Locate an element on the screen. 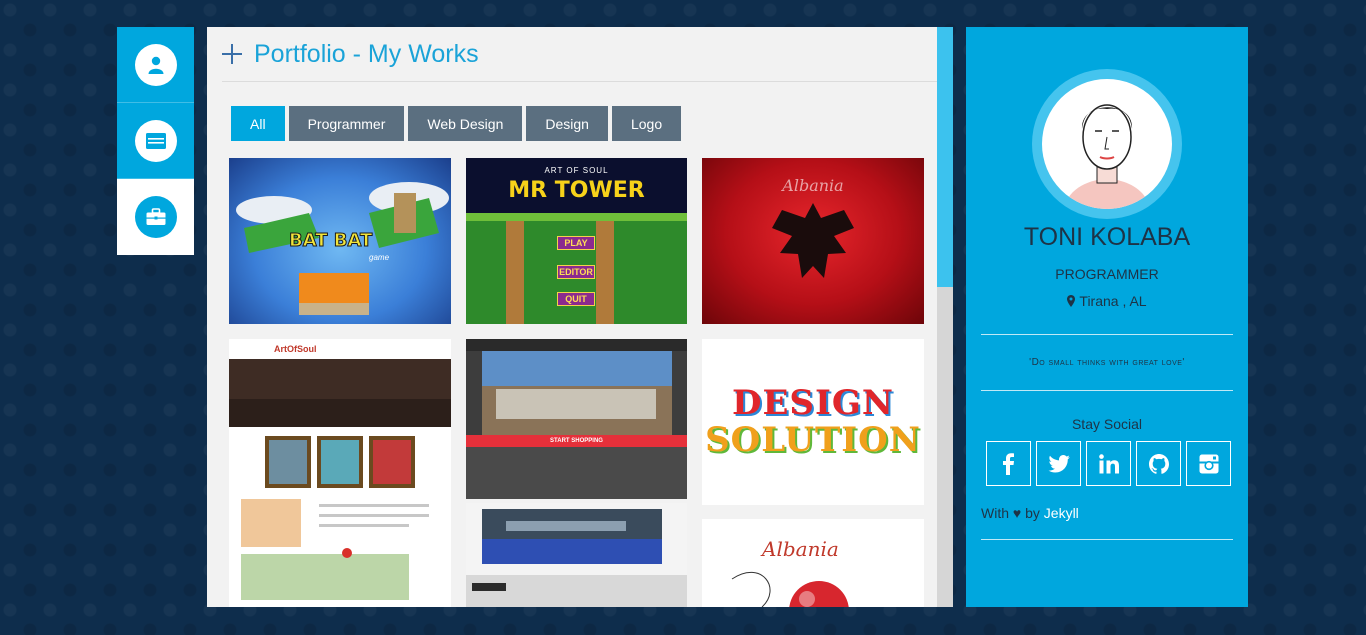 The height and width of the screenshot is (635, 1366). nav-tab-portfolio is located at coordinates (155, 217).